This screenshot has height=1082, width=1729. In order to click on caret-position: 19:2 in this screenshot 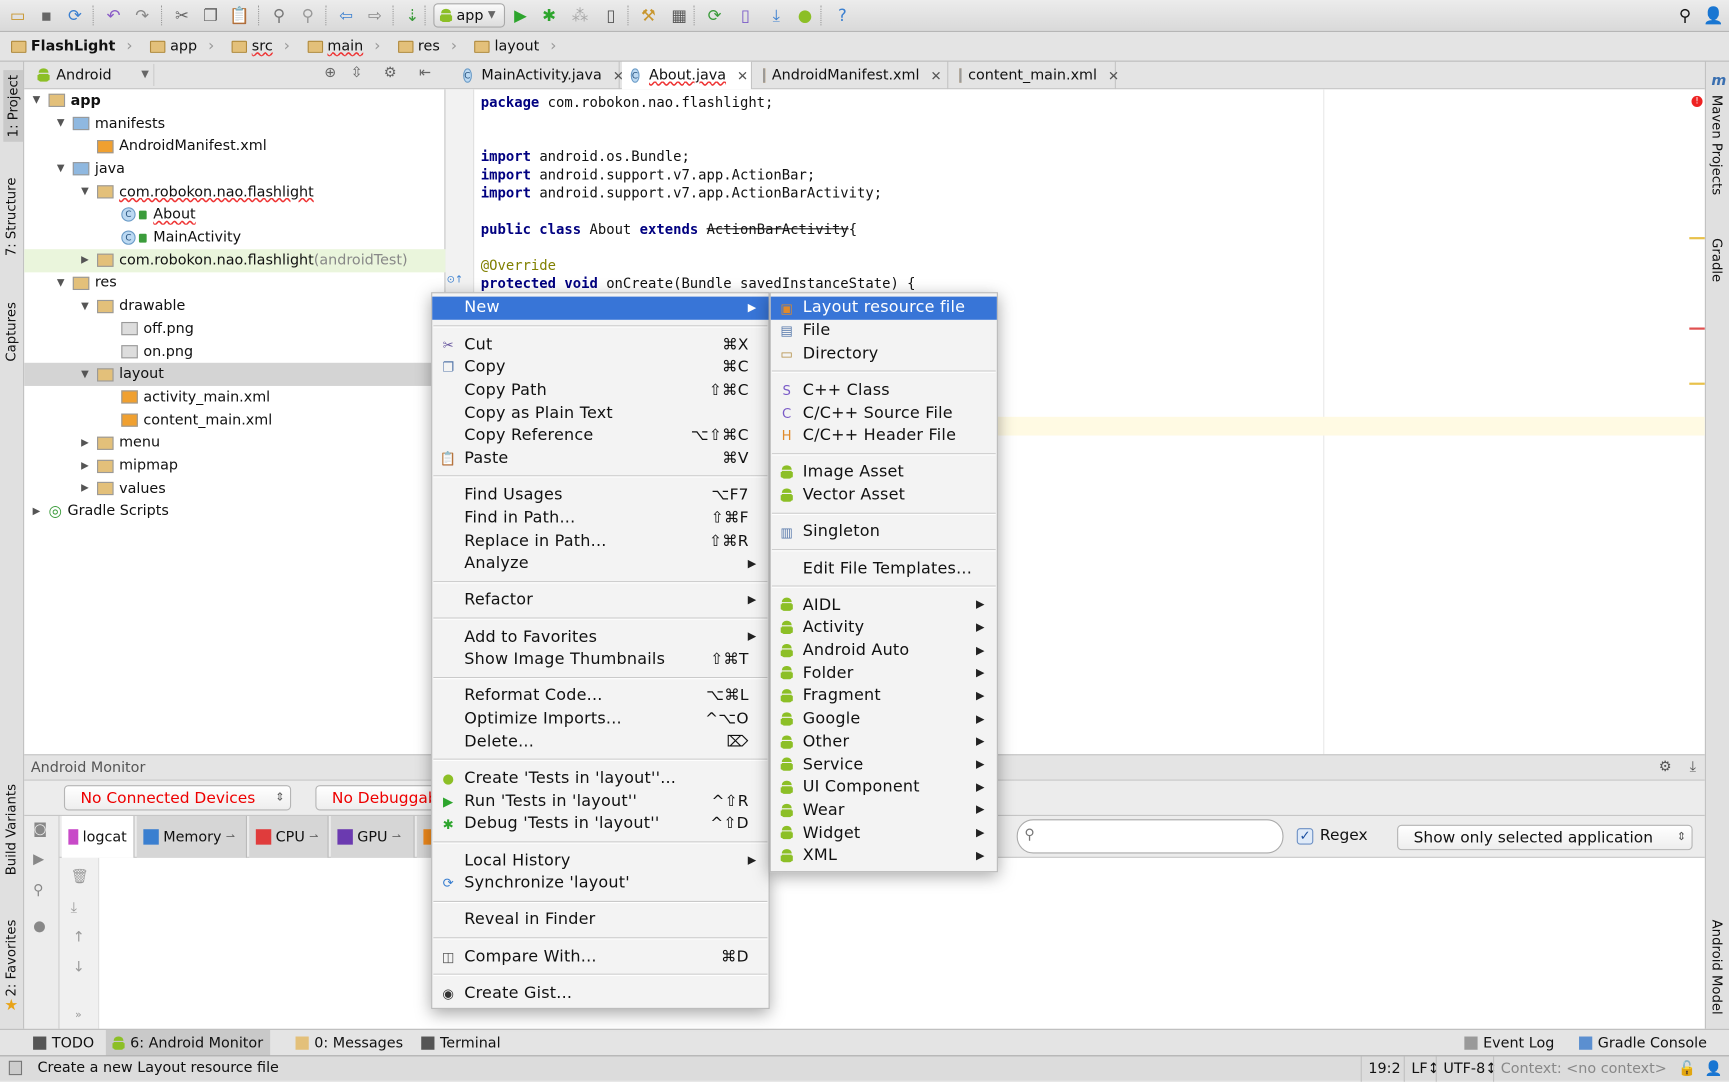, I will do `click(1384, 1069)`.